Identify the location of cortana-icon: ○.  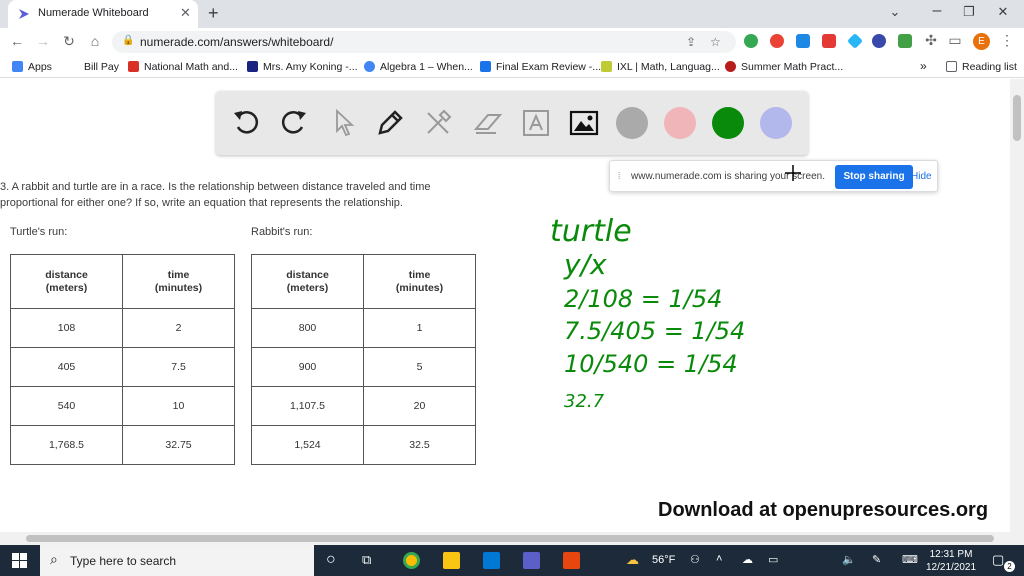
(331, 560).